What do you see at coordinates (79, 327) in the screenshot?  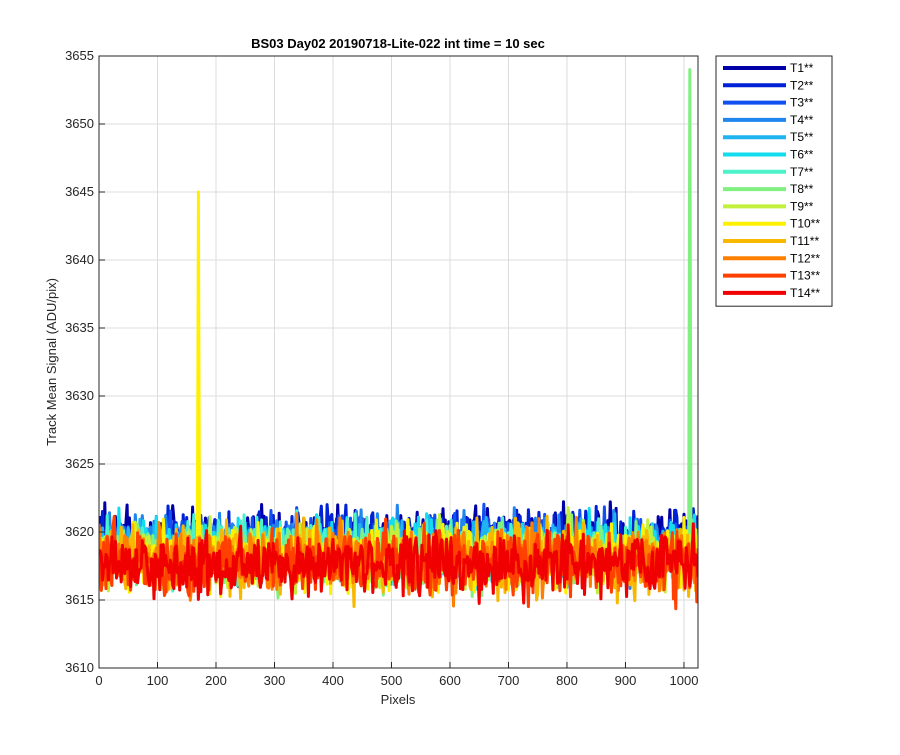 I see `y-tick-label: 3635` at bounding box center [79, 327].